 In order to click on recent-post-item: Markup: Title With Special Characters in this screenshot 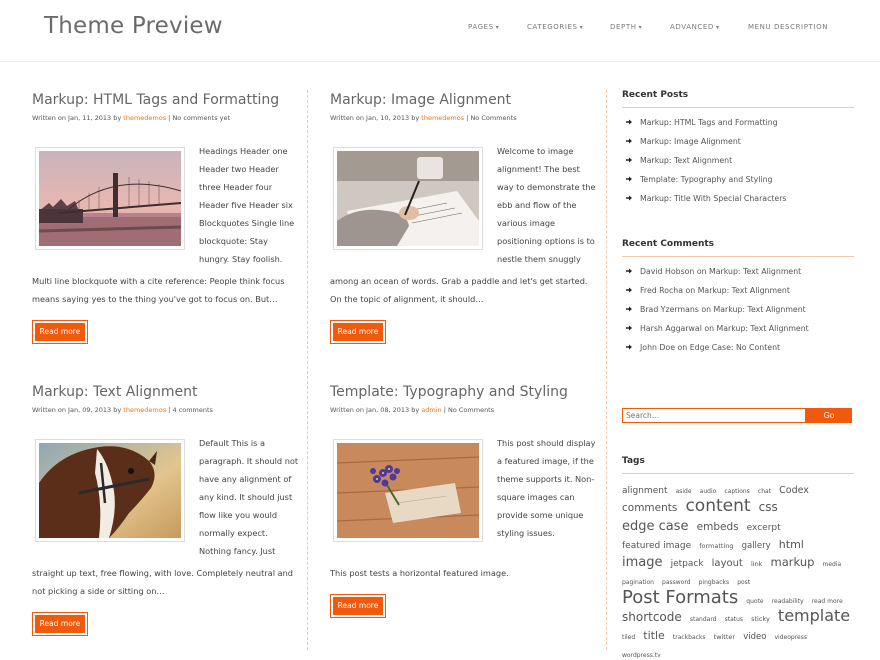, I will do `click(738, 203)`.